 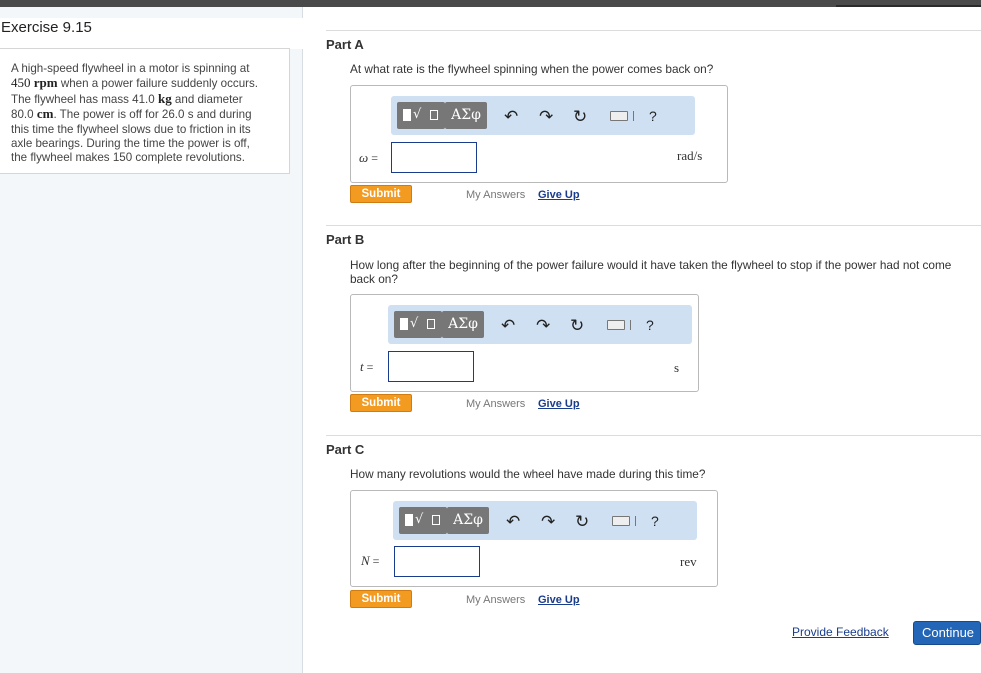 I want to click on diameter-value: 80.0, so click(x=22, y=115).